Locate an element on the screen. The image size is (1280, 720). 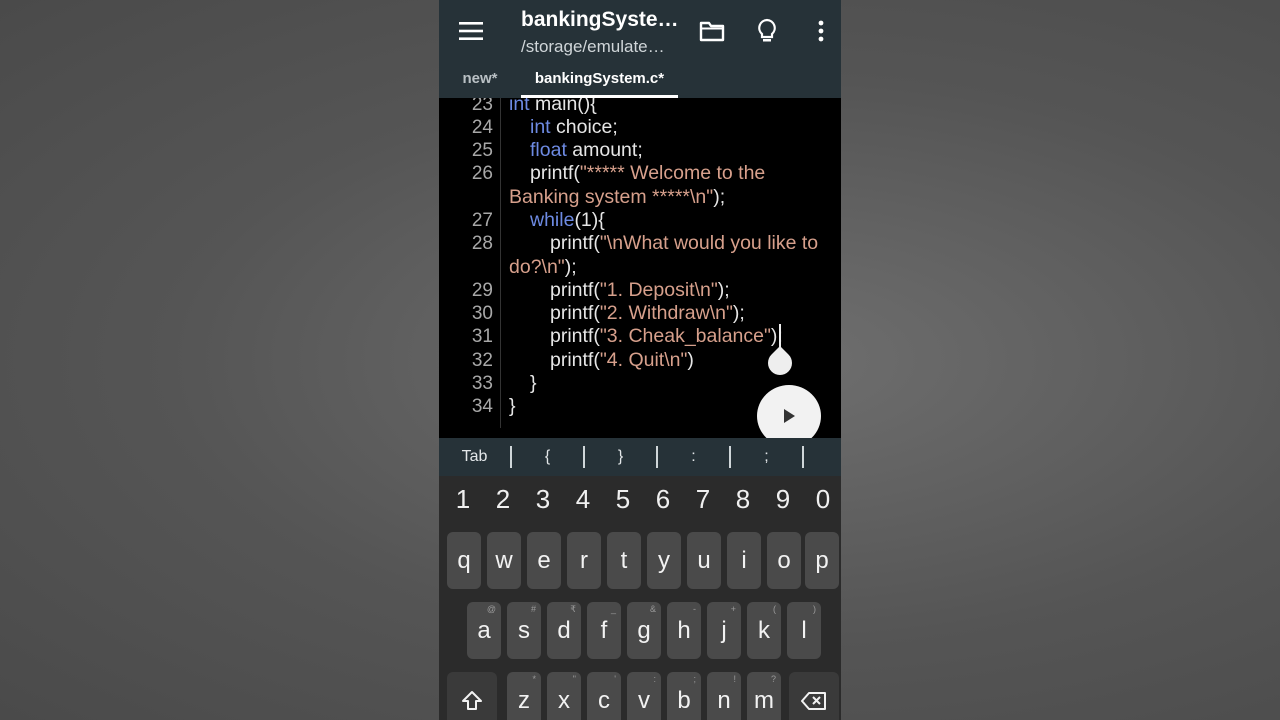
code-line: printf("3. Cheak_balance"); is located at coordinates (666, 336).